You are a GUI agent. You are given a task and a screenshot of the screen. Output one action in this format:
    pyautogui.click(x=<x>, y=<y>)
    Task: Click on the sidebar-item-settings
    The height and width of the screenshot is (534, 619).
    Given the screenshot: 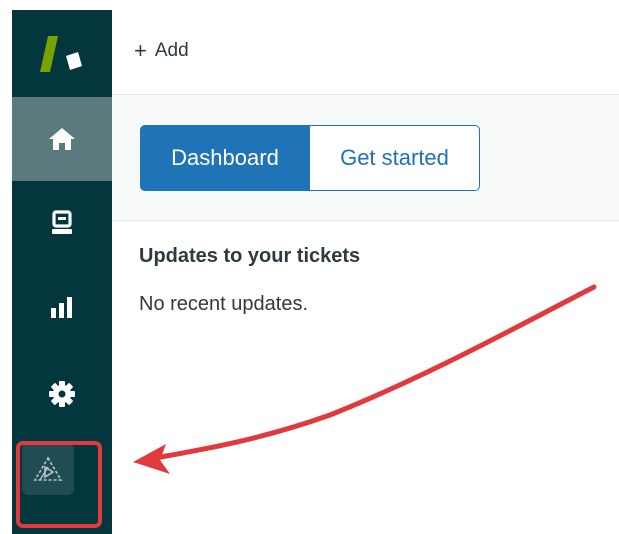 What is the action you would take?
    pyautogui.click(x=62, y=394)
    